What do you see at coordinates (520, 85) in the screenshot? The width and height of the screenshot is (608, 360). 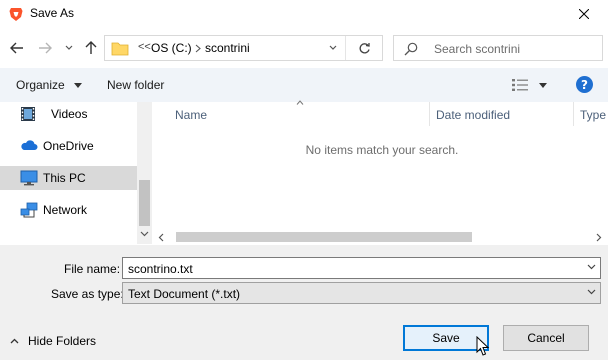 I see `view-details-icon` at bounding box center [520, 85].